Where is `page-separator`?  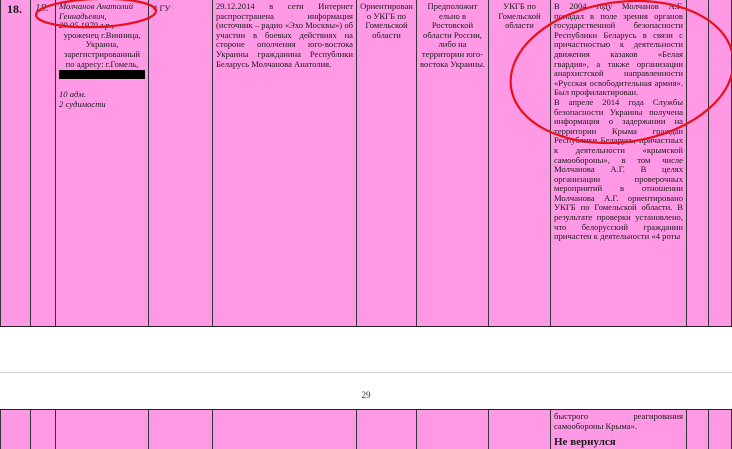
page-separator is located at coordinates (366, 372).